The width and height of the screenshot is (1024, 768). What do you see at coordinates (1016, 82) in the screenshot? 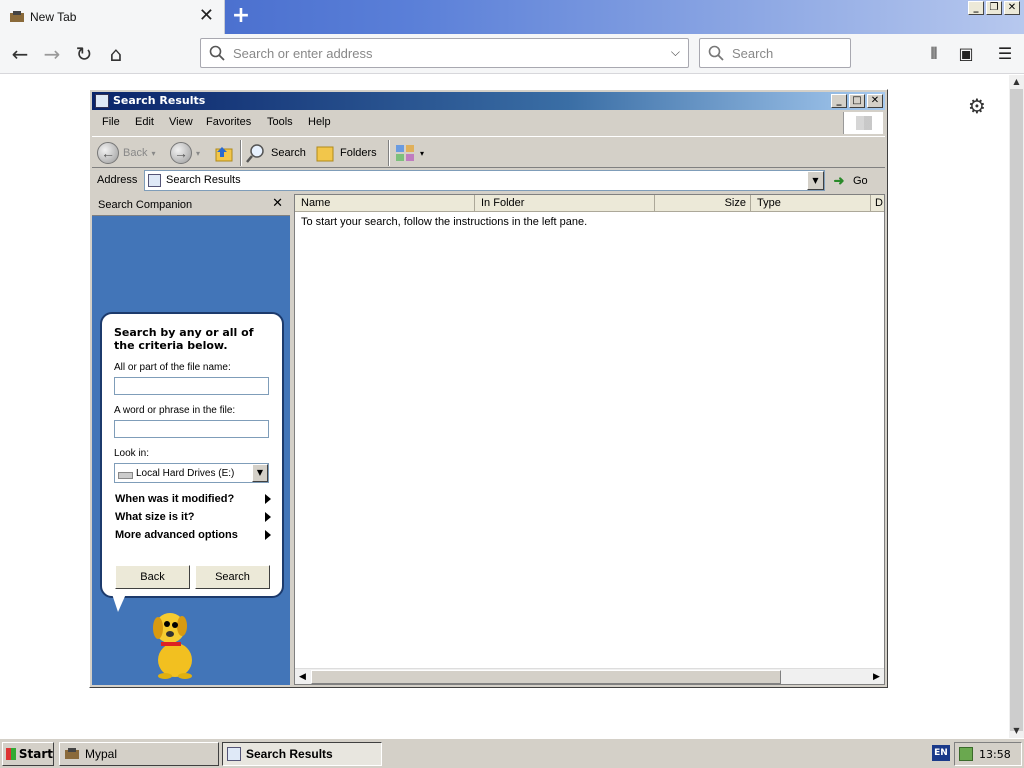
I see `scroll-up-icon: ▲` at bounding box center [1016, 82].